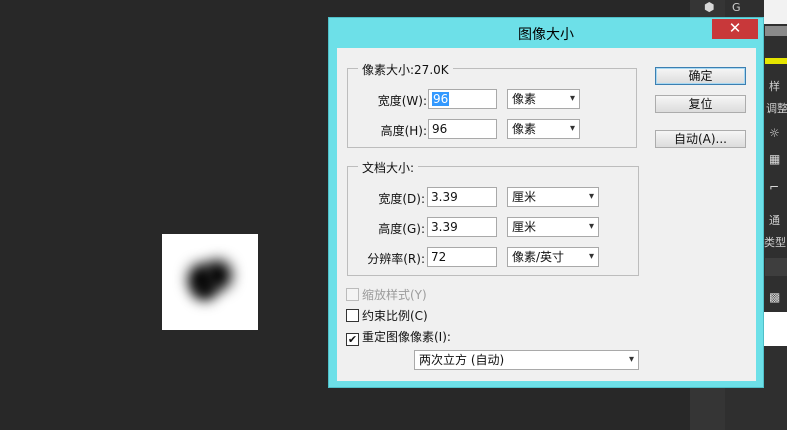 The width and height of the screenshot is (787, 430). I want to click on doc-width-unit-select: 厘米 ▾, so click(553, 197).